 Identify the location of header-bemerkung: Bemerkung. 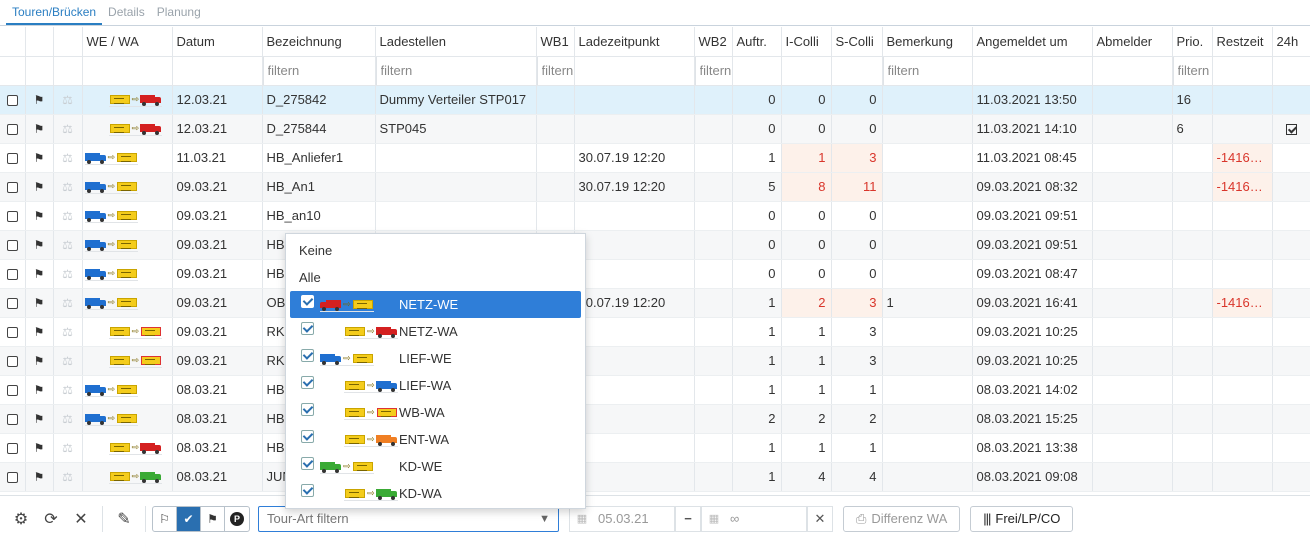
(927, 42).